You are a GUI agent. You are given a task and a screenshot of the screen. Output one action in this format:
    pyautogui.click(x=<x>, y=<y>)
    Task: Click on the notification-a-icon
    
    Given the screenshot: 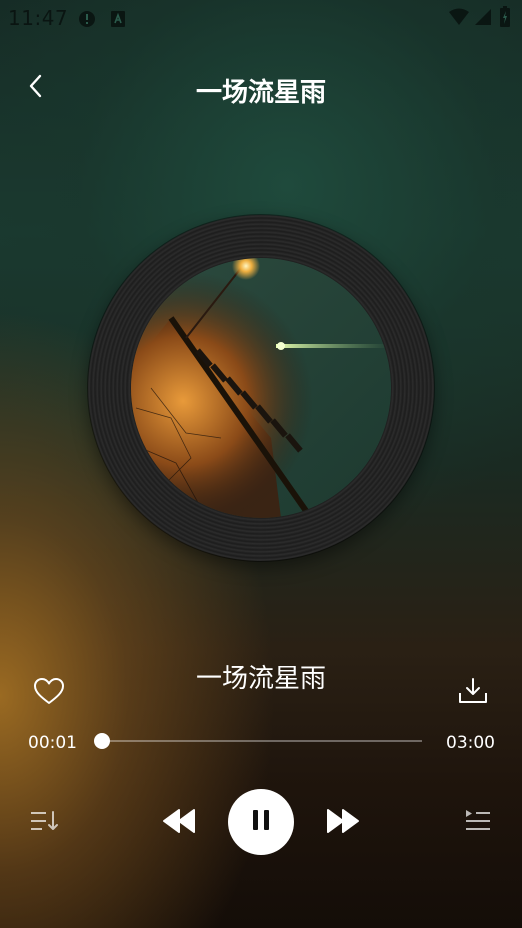 What is the action you would take?
    pyautogui.click(x=118, y=21)
    